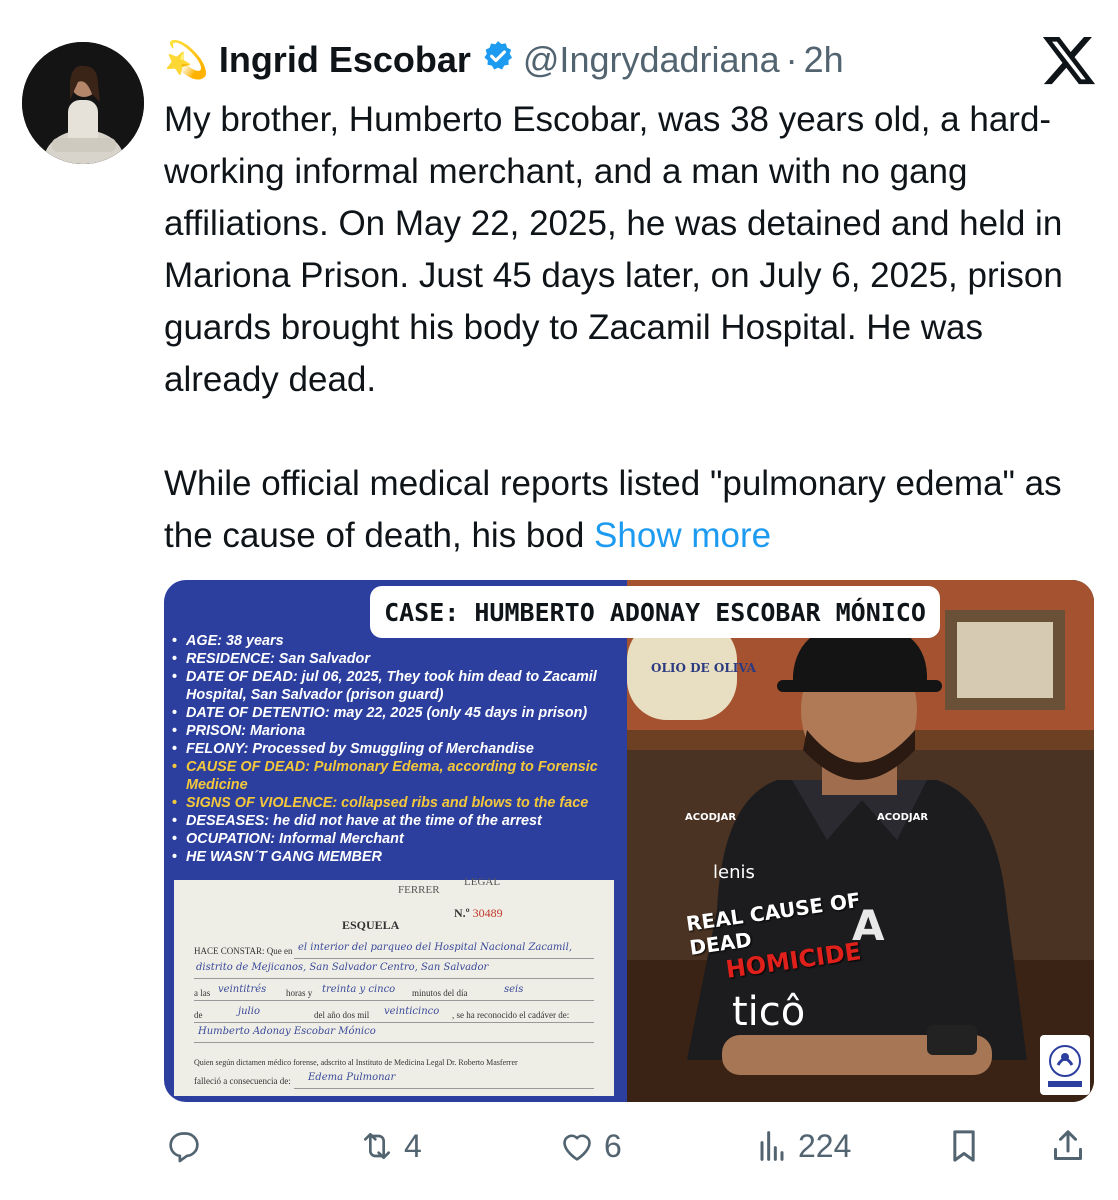 The width and height of the screenshot is (1118, 1200). I want to click on case-fact-item: HE WASN´T GANG MEMBER, so click(395, 857).